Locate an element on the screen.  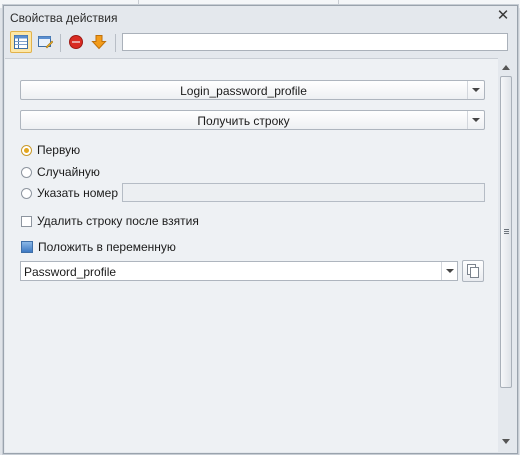
toolbar is located at coordinates (260, 43).